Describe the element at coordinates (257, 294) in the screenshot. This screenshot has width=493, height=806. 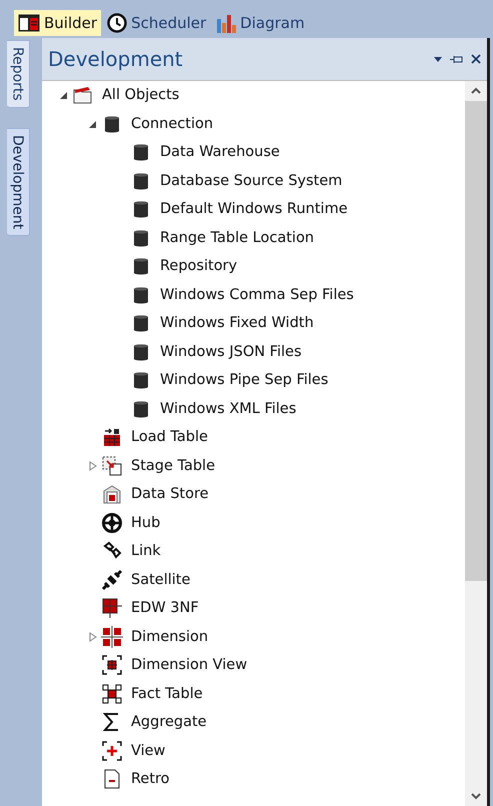
I see `tree-item: Windows Comma Sep Files` at that location.